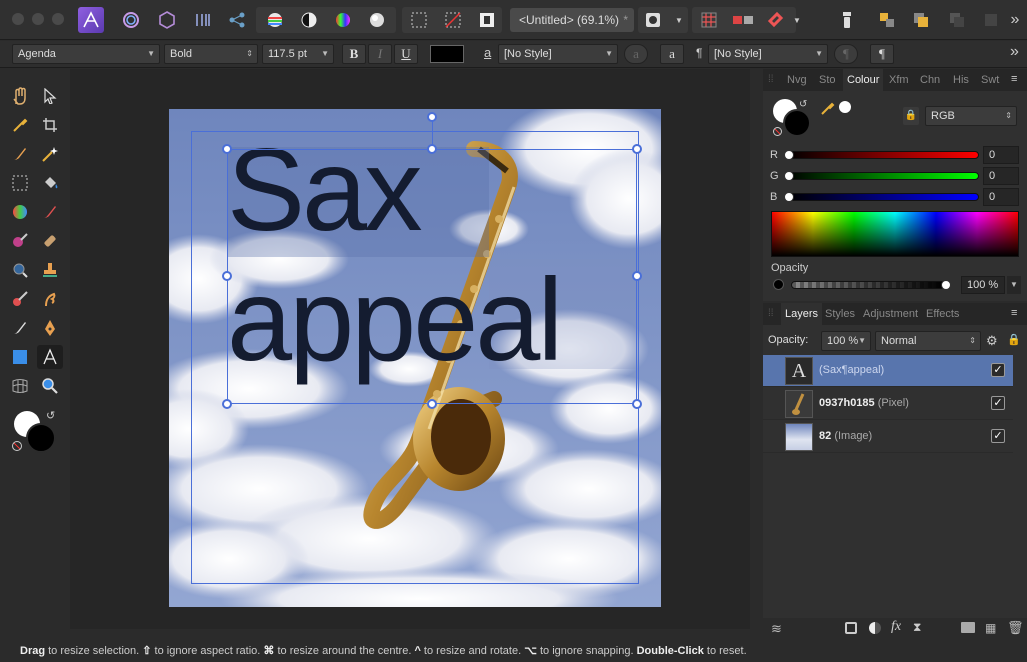  Describe the element at coordinates (227, 404) in the screenshot. I see `handle-bottom-left` at that location.